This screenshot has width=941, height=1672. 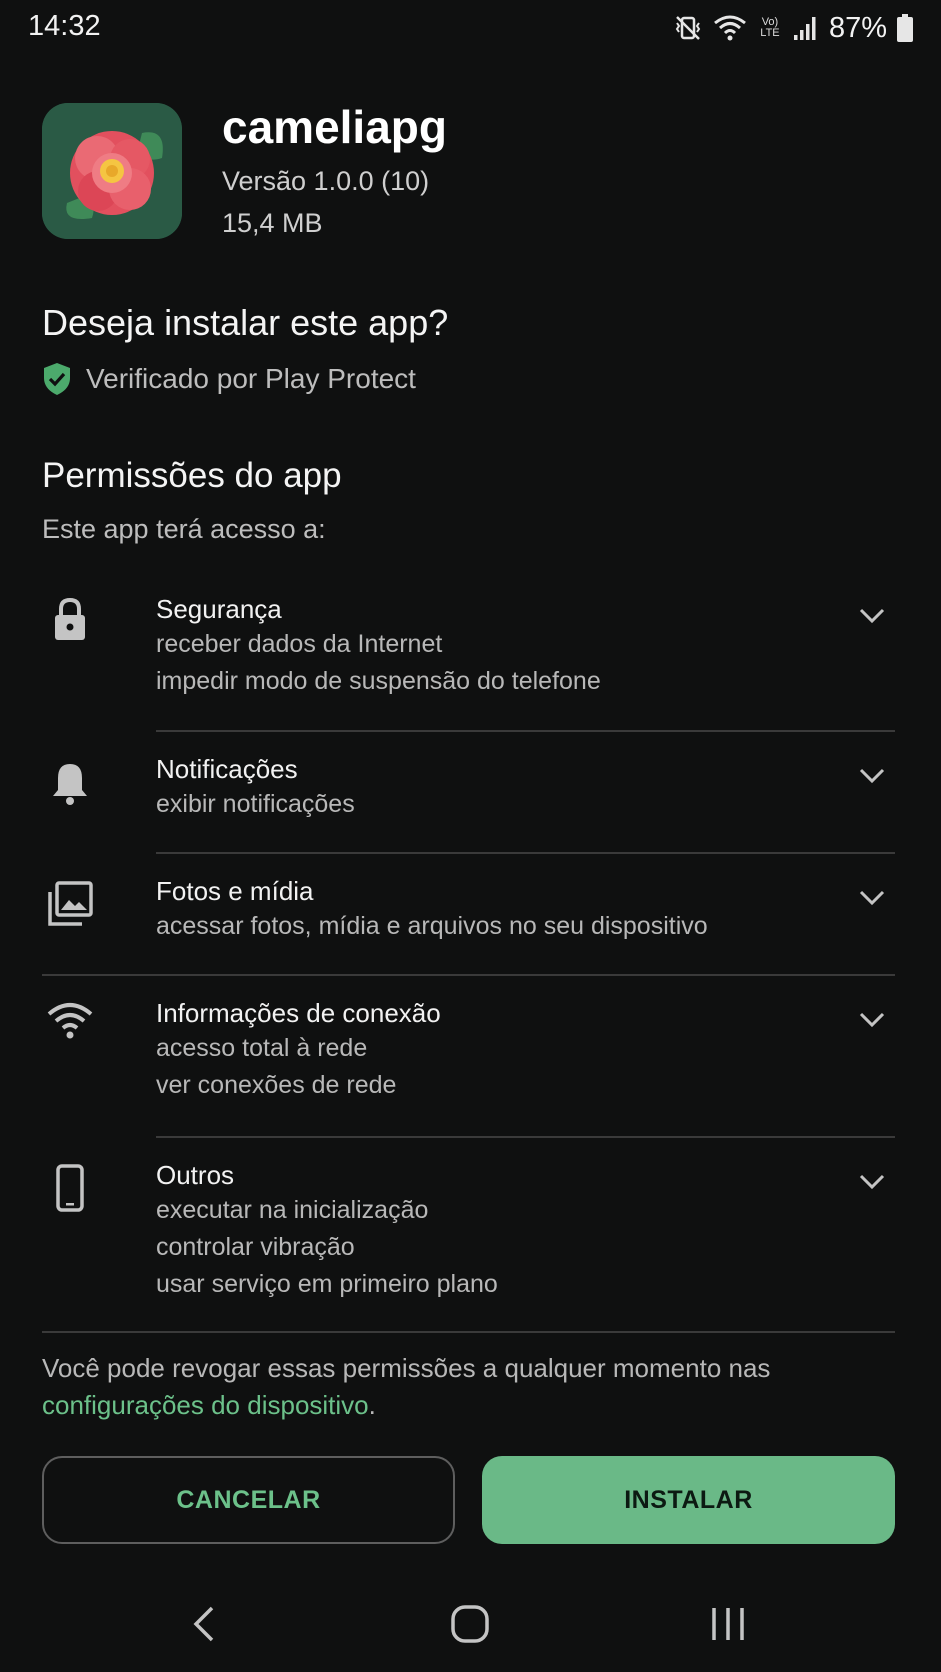 I want to click on app-icon, so click(x=112, y=171).